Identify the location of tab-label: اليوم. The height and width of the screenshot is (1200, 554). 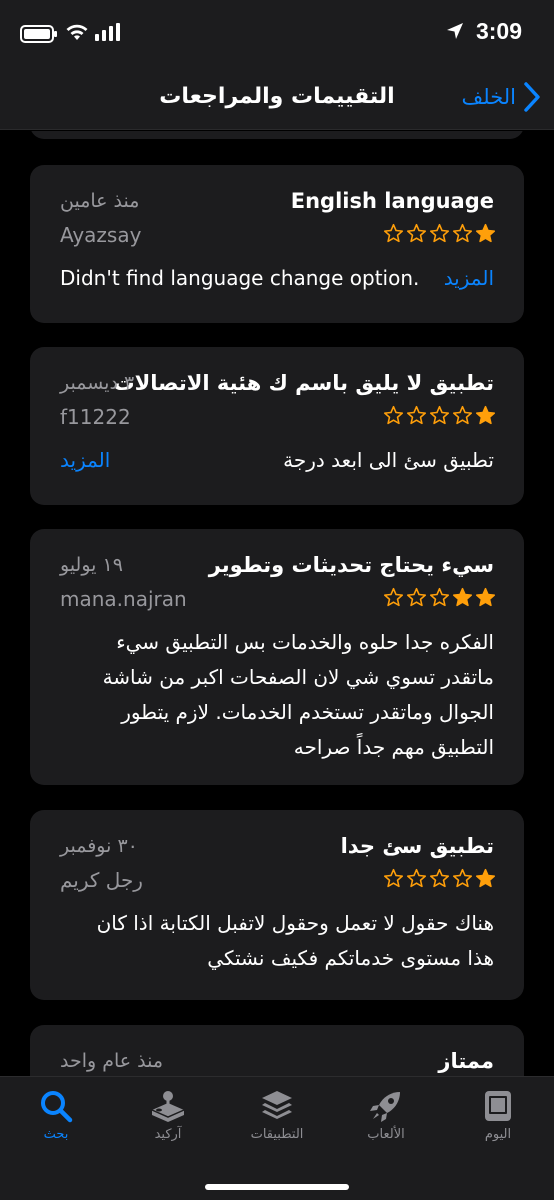
(498, 1134).